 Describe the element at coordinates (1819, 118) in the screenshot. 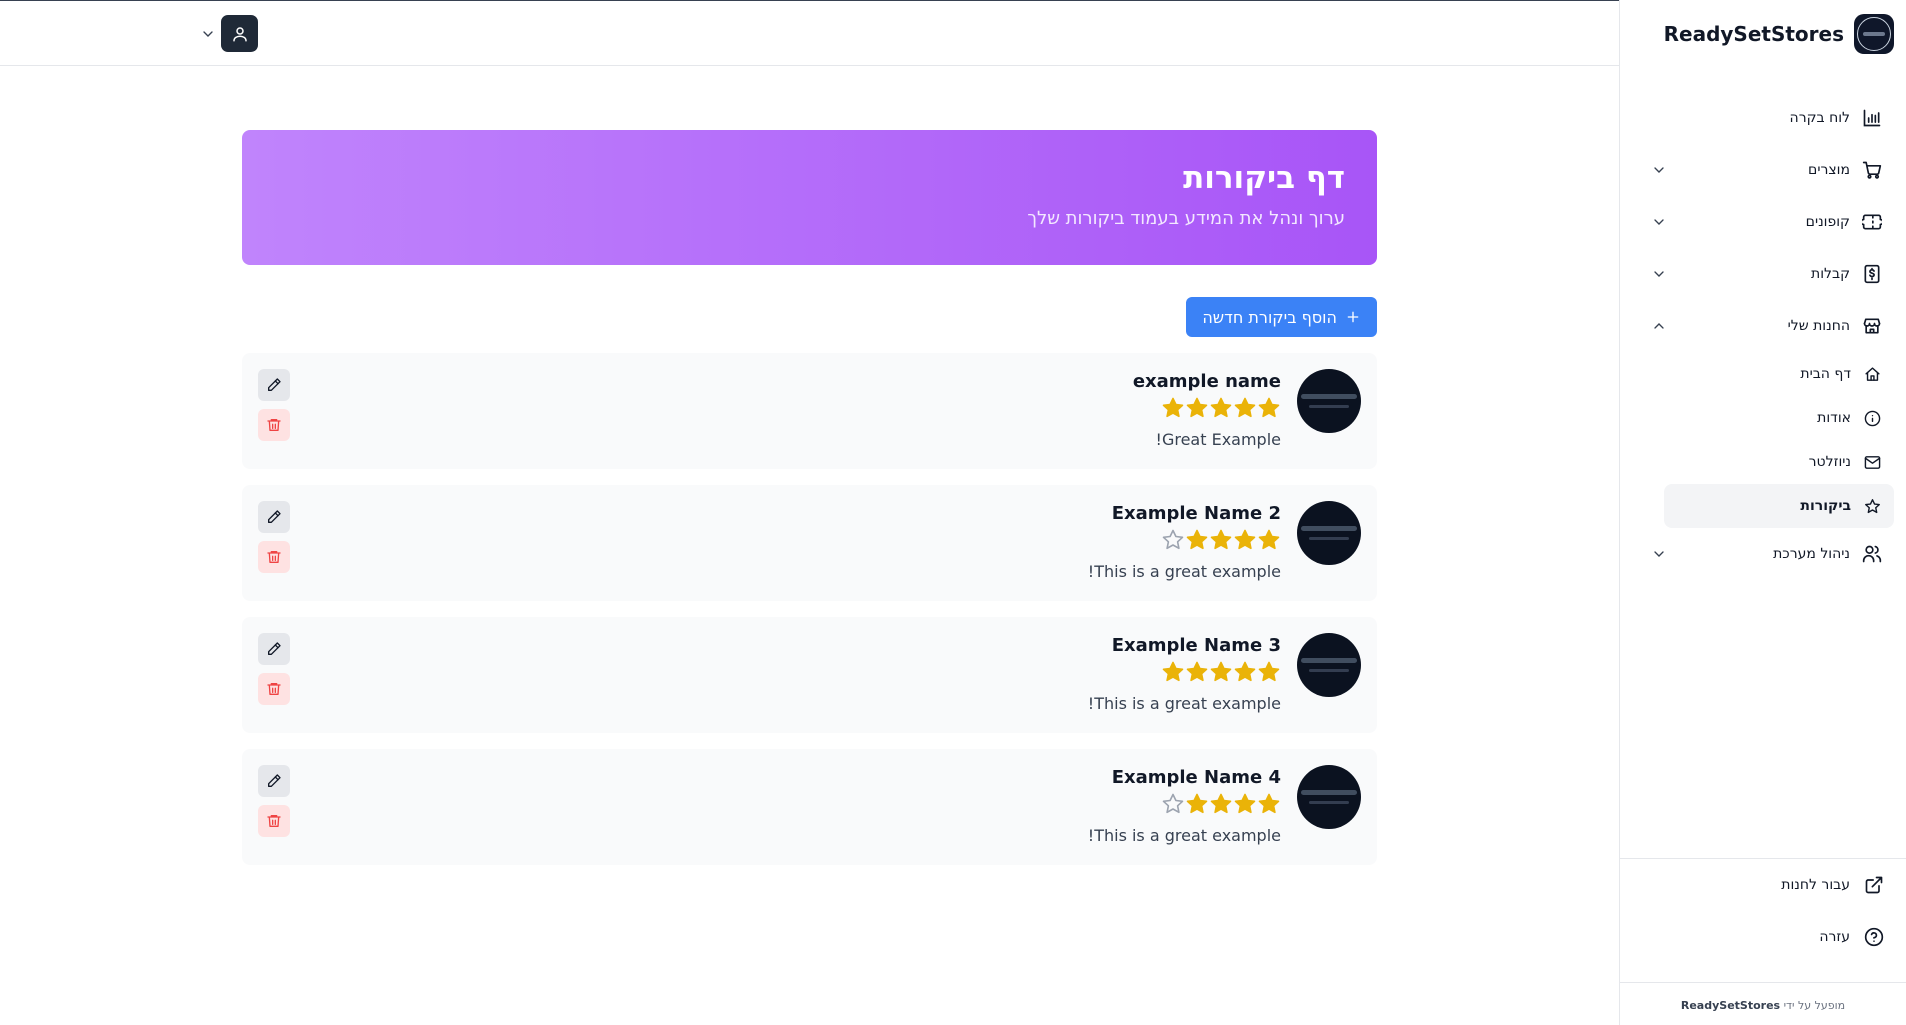

I see `sidebar-item-label: לוח בקרה` at that location.